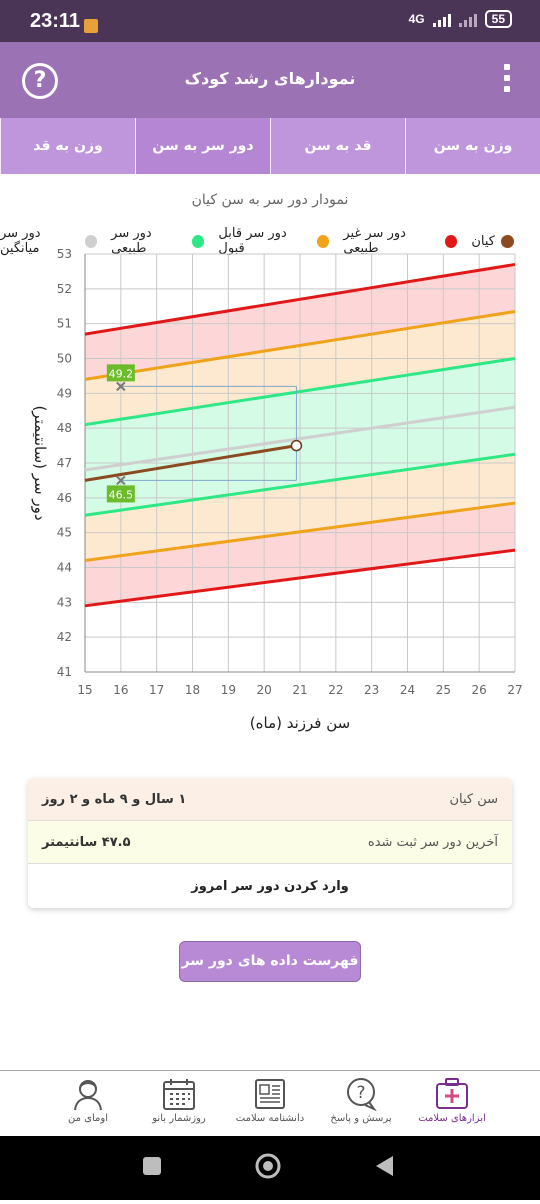  I want to click on more-vertical-icon, so click(508, 80).